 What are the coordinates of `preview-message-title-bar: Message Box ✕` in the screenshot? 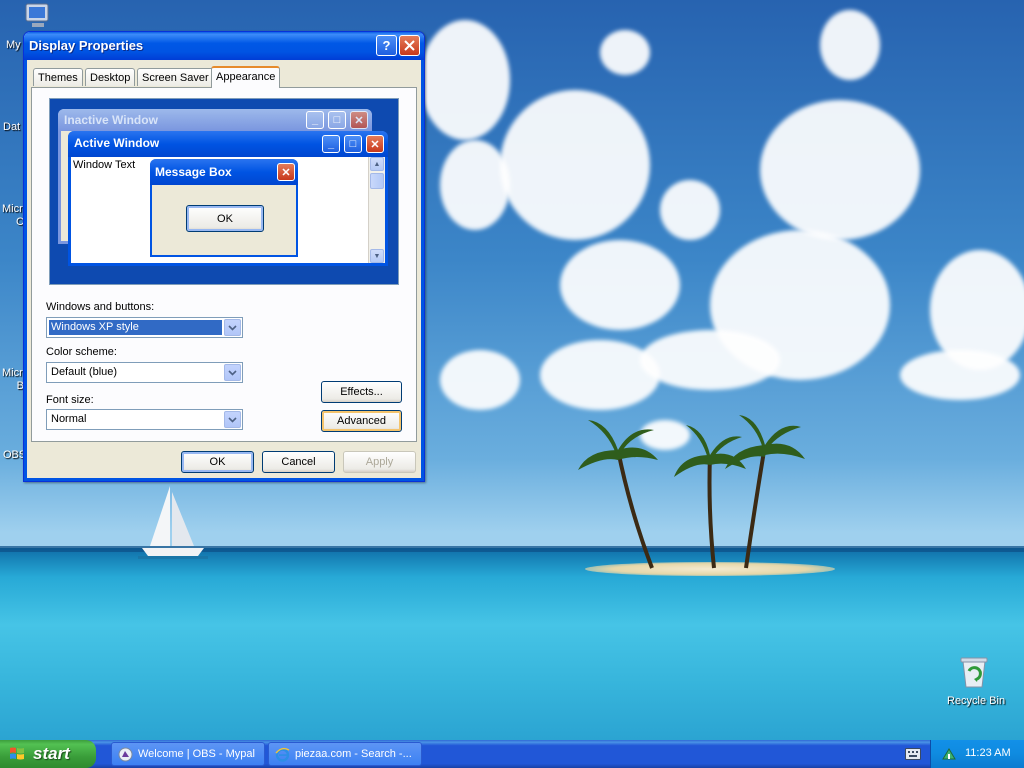 It's located at (224, 172).